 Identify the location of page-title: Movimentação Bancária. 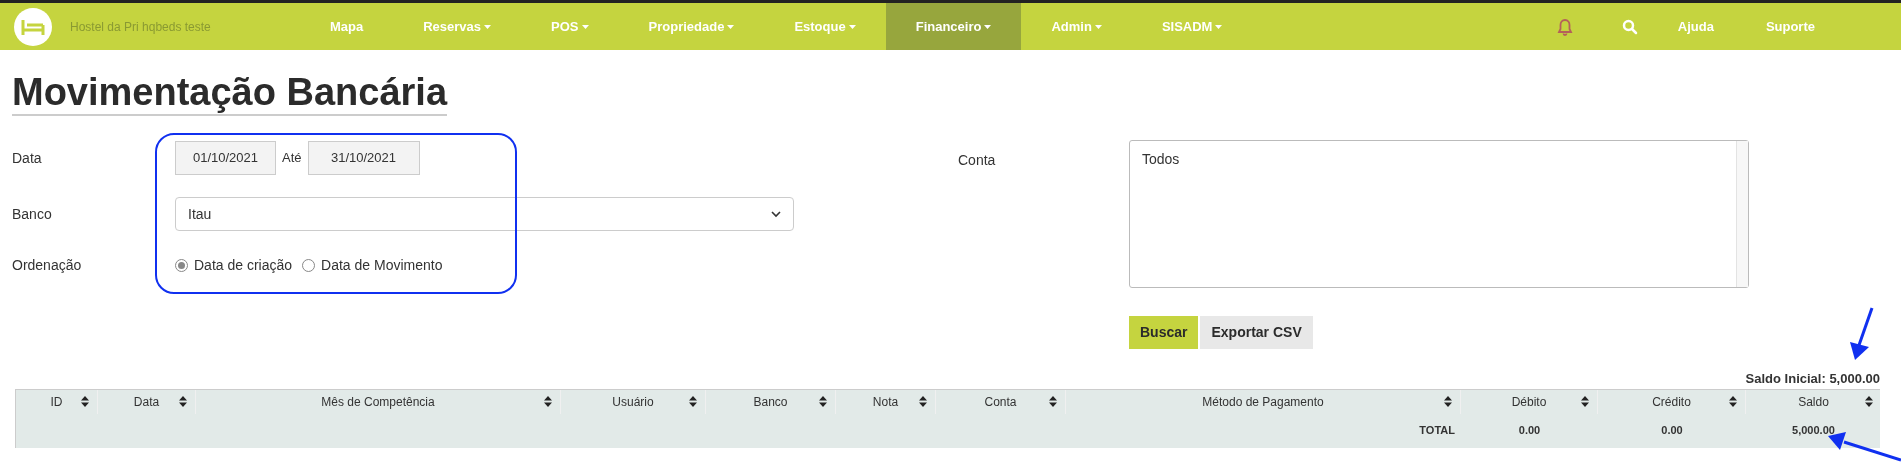
(230, 93).